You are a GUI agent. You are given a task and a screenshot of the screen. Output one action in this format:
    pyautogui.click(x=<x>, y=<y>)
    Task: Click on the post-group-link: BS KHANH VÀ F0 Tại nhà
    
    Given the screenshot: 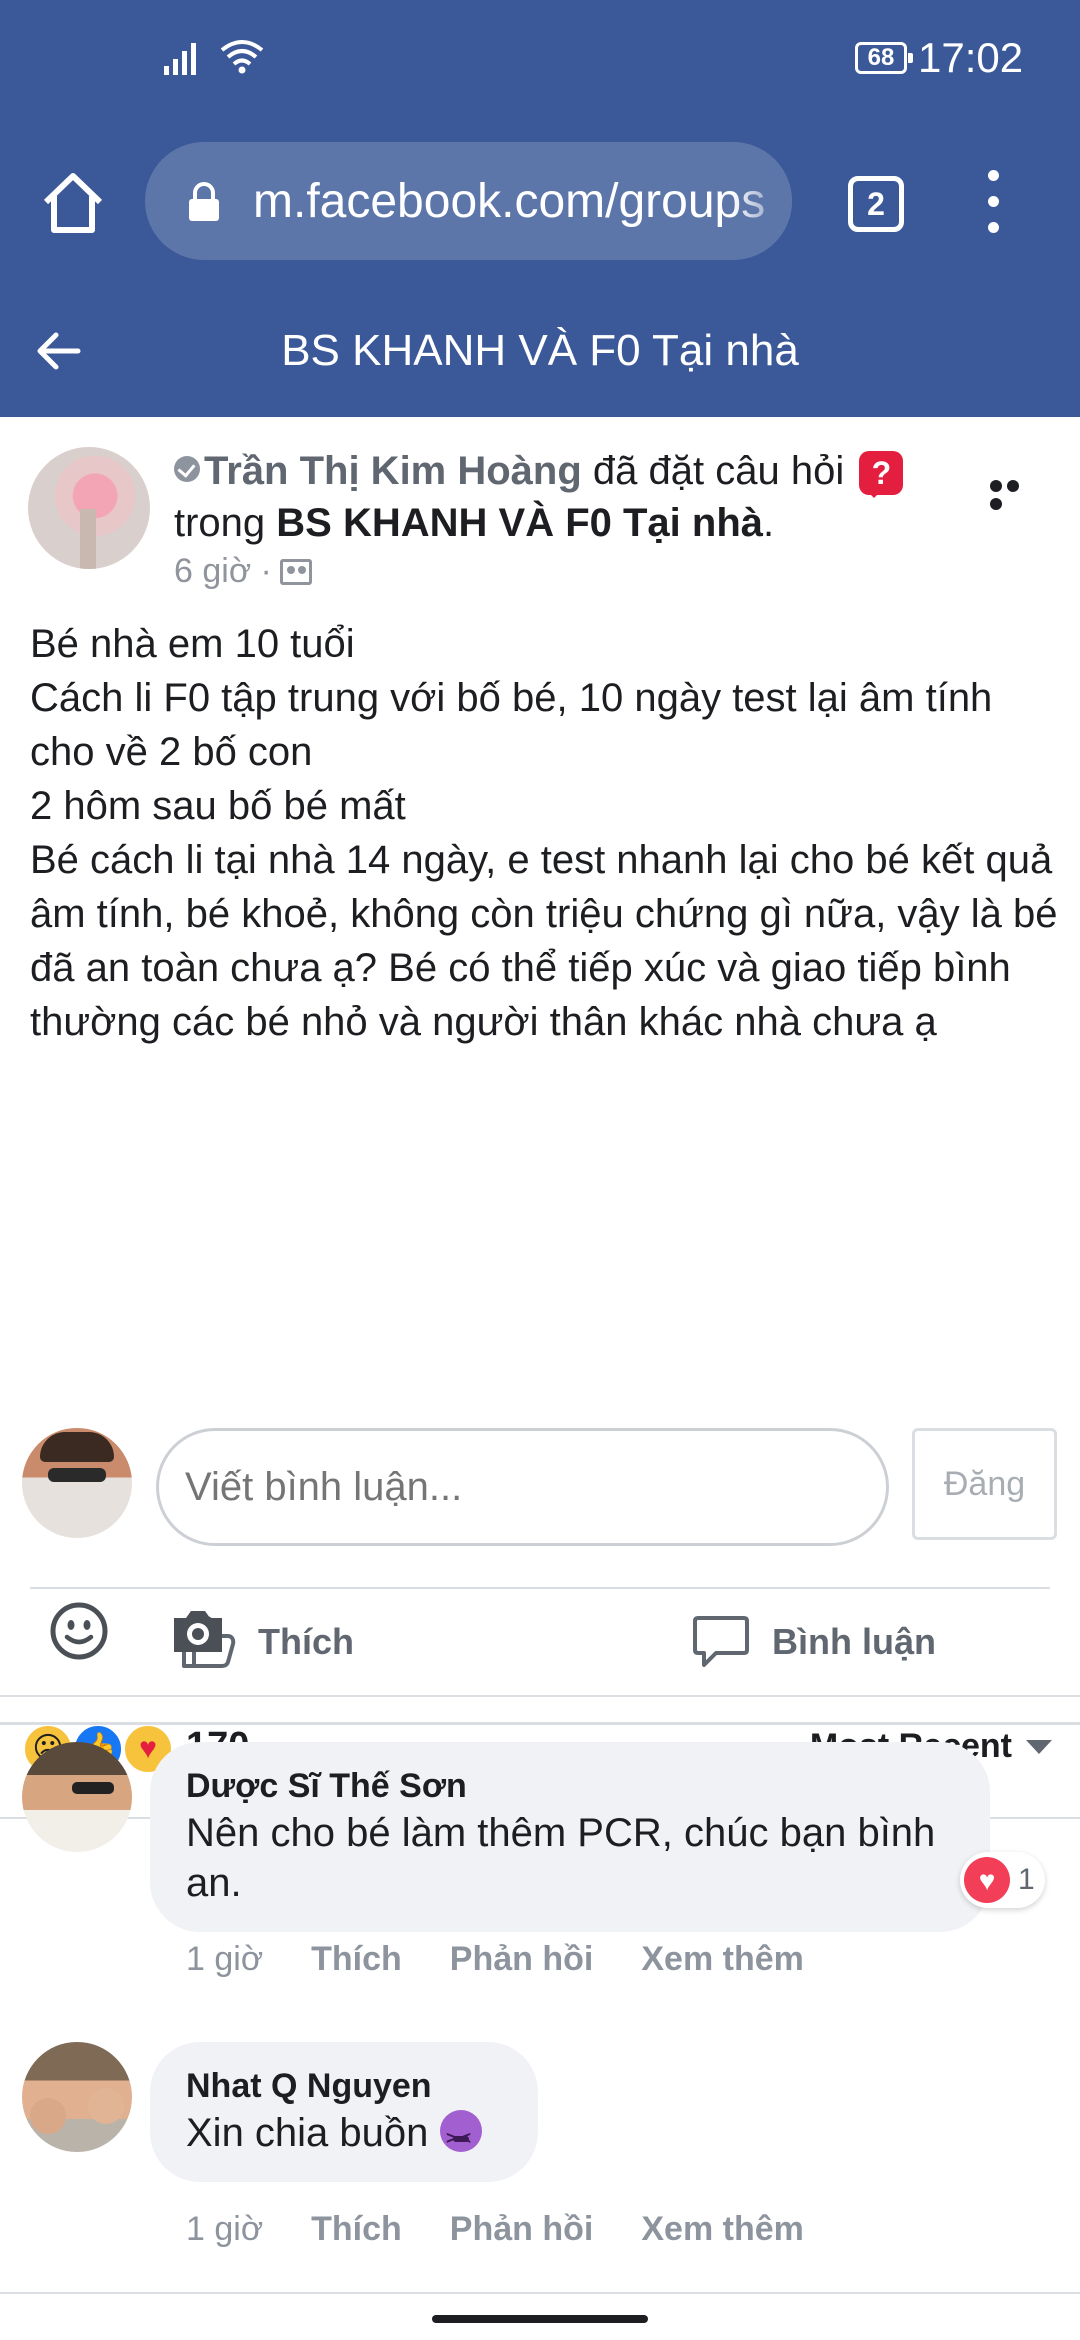 What is the action you would take?
    pyautogui.click(x=519, y=523)
    